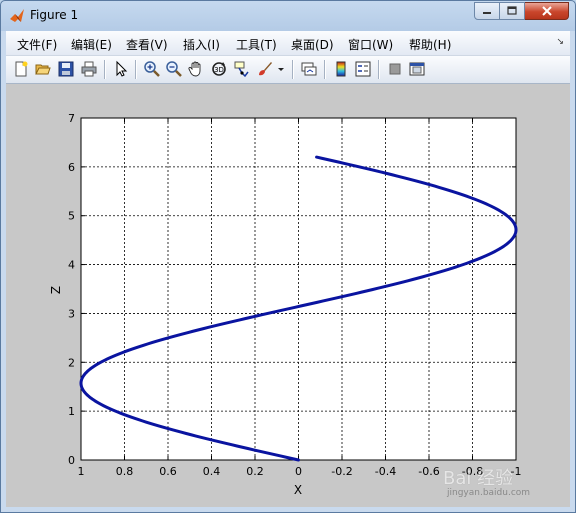 This screenshot has width=576, height=513. I want to click on x-tick-label: 1, so click(81, 471).